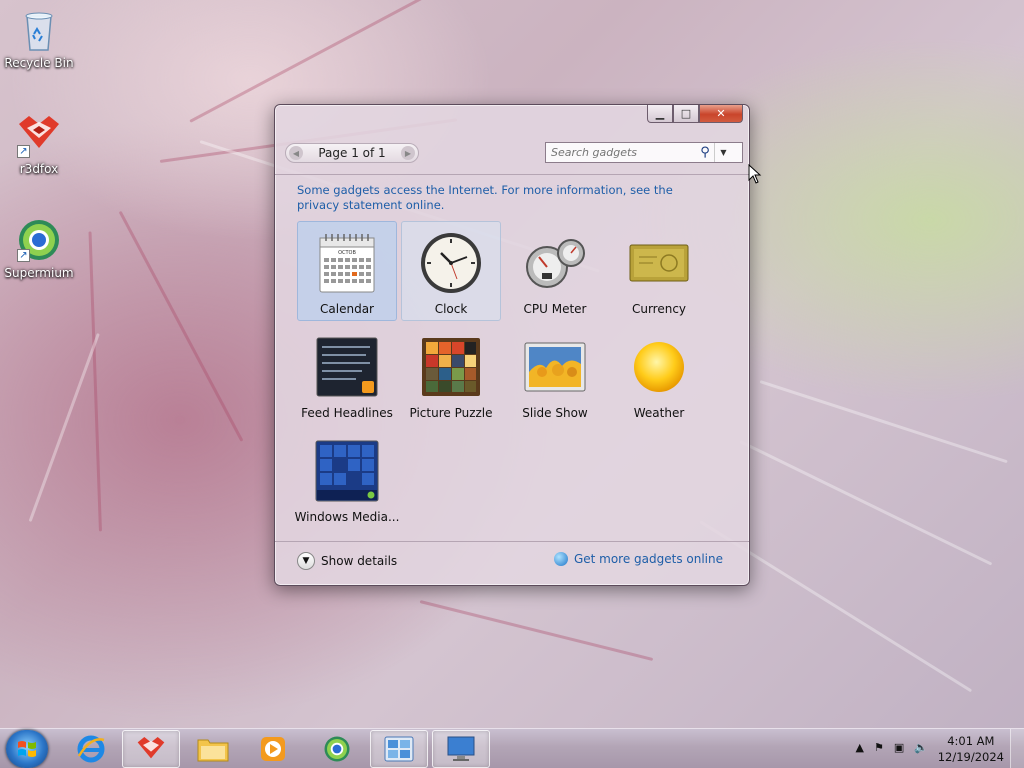  I want to click on taskbar-supermium, so click(337, 749).